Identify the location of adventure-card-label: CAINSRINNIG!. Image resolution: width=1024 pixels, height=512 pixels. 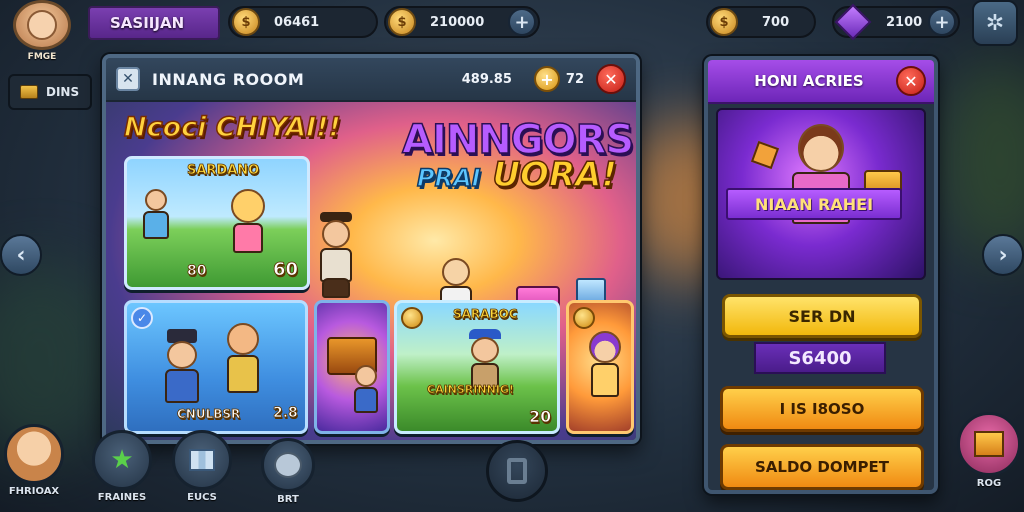
(471, 390).